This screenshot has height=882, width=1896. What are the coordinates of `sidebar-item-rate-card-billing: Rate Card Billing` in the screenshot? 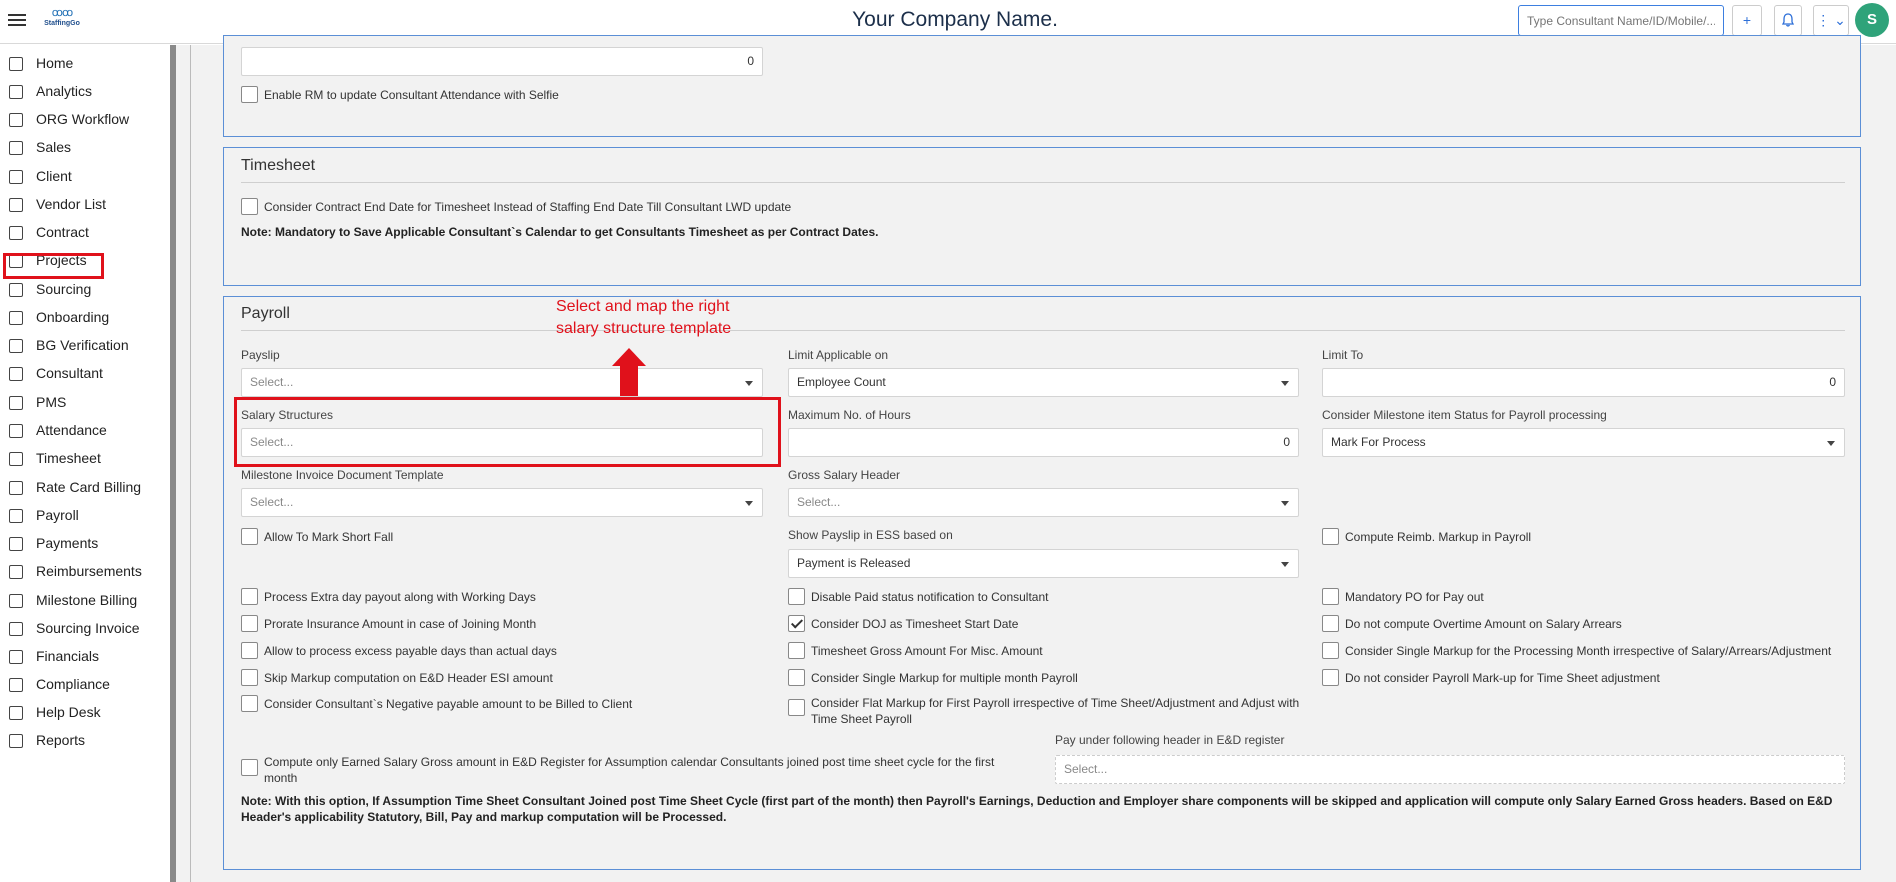 It's located at (85, 488).